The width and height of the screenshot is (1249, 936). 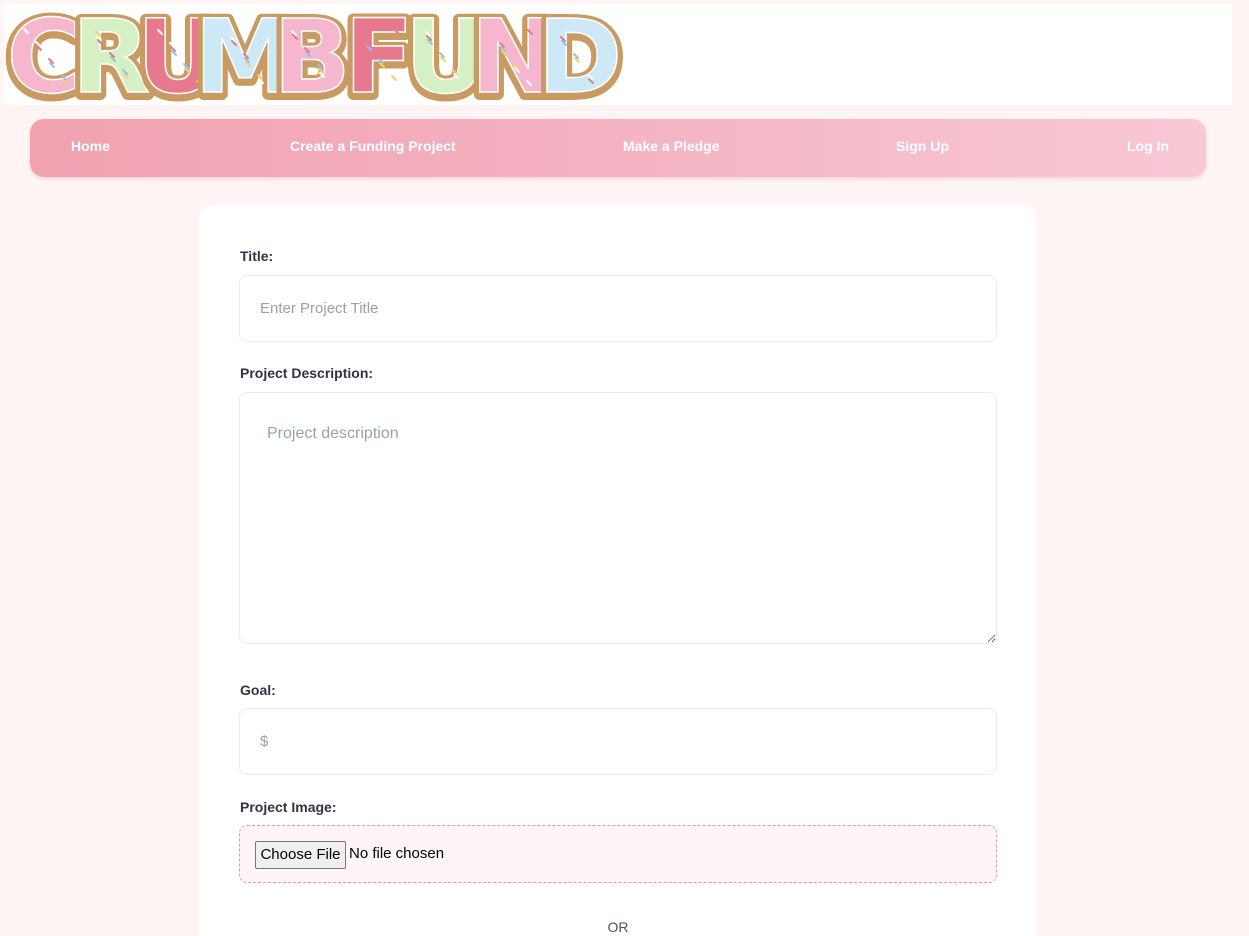 I want to click on description-label: Project Description:, so click(x=307, y=373).